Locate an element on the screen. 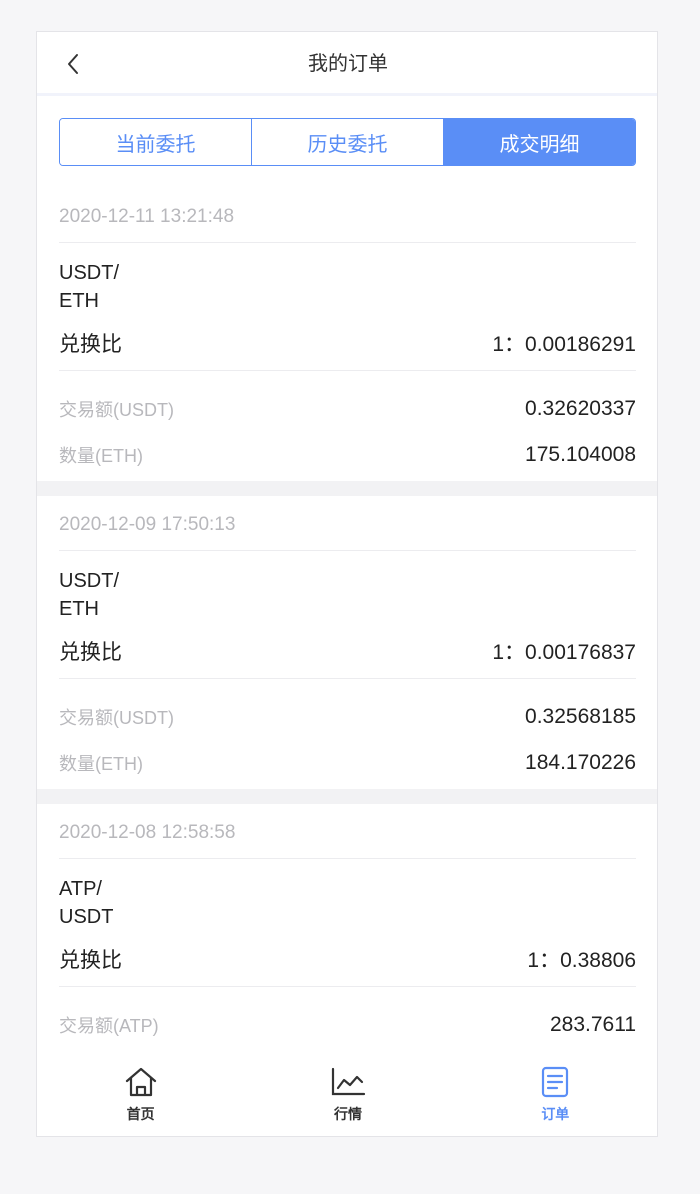 This screenshot has height=1194, width=700. tabbar-item-home: 首页 is located at coordinates (140, 1096).